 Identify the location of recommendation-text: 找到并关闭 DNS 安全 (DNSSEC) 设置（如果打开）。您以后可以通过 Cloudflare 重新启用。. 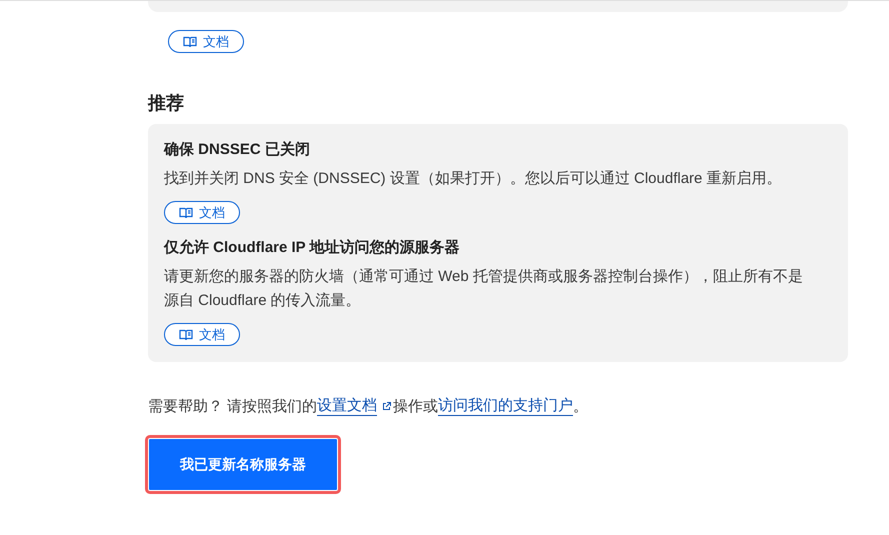
(473, 179).